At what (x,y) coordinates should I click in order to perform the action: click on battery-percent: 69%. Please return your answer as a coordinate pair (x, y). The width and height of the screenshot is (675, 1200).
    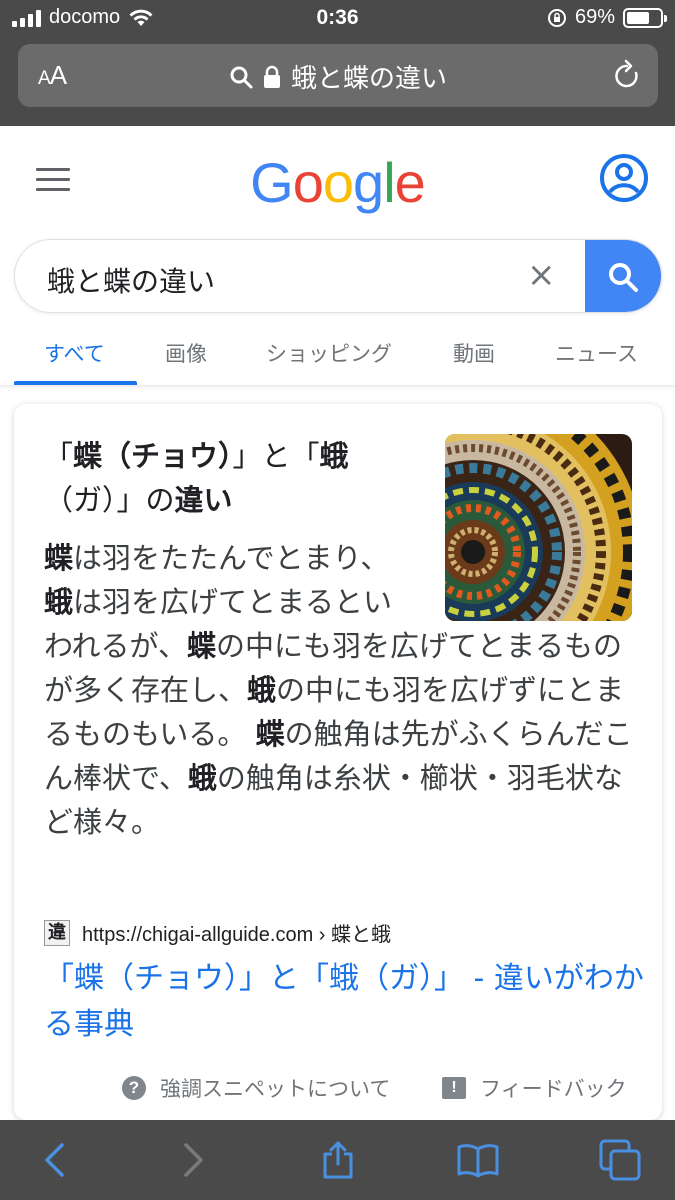
    Looking at the image, I should click on (594, 17).